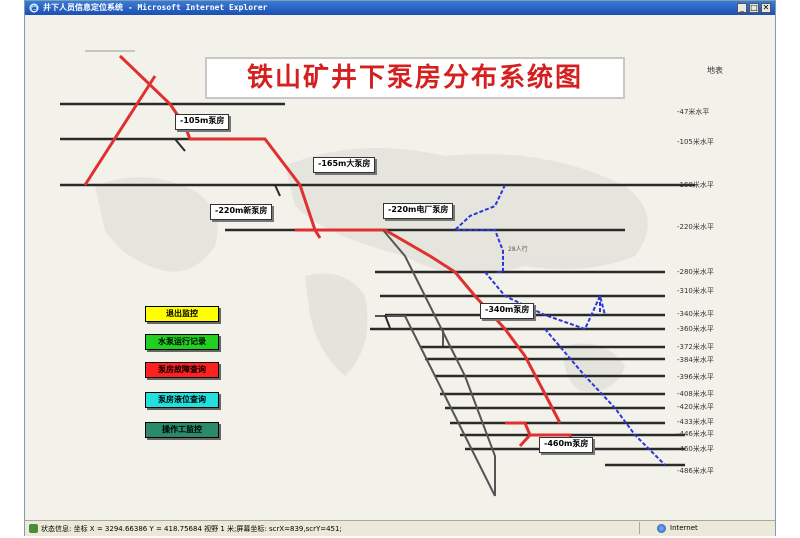 The height and width of the screenshot is (538, 800). What do you see at coordinates (695, 329) in the screenshot?
I see `level-label: -360米水平` at bounding box center [695, 329].